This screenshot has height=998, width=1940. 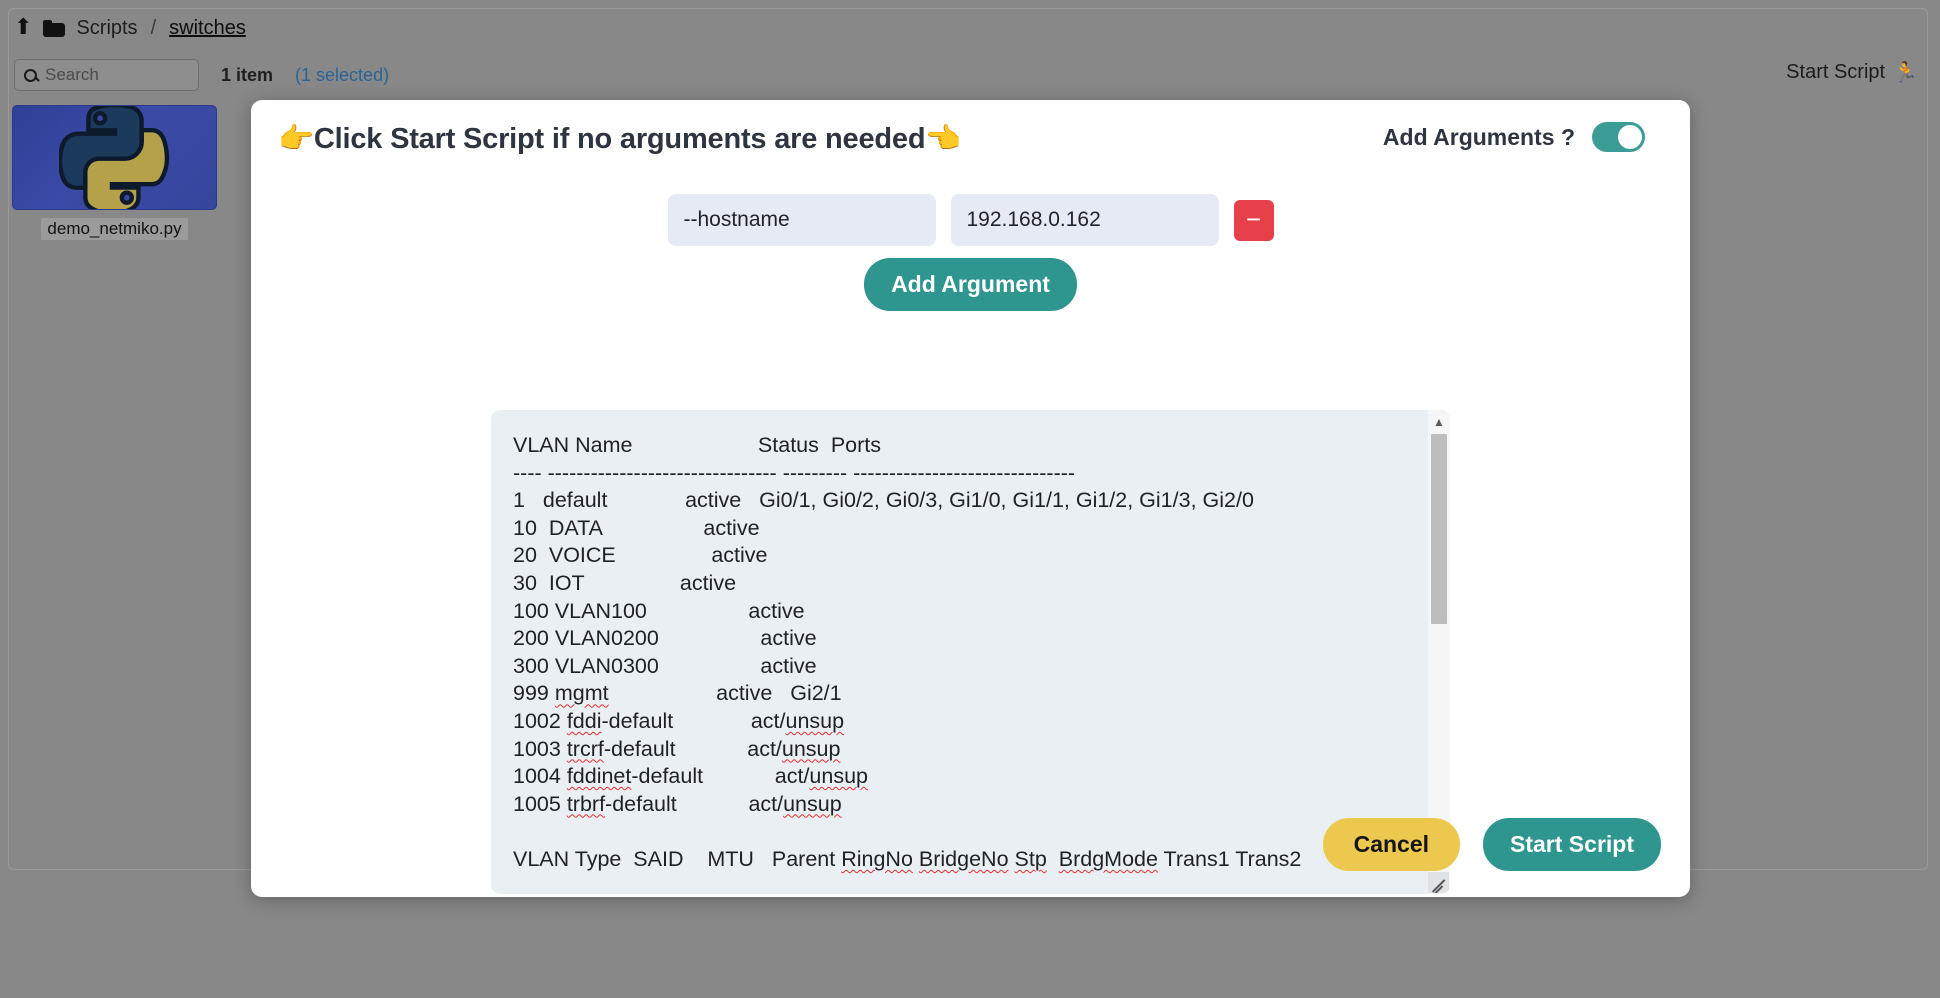 I want to click on resize-grip-icon, so click(x=1438, y=882).